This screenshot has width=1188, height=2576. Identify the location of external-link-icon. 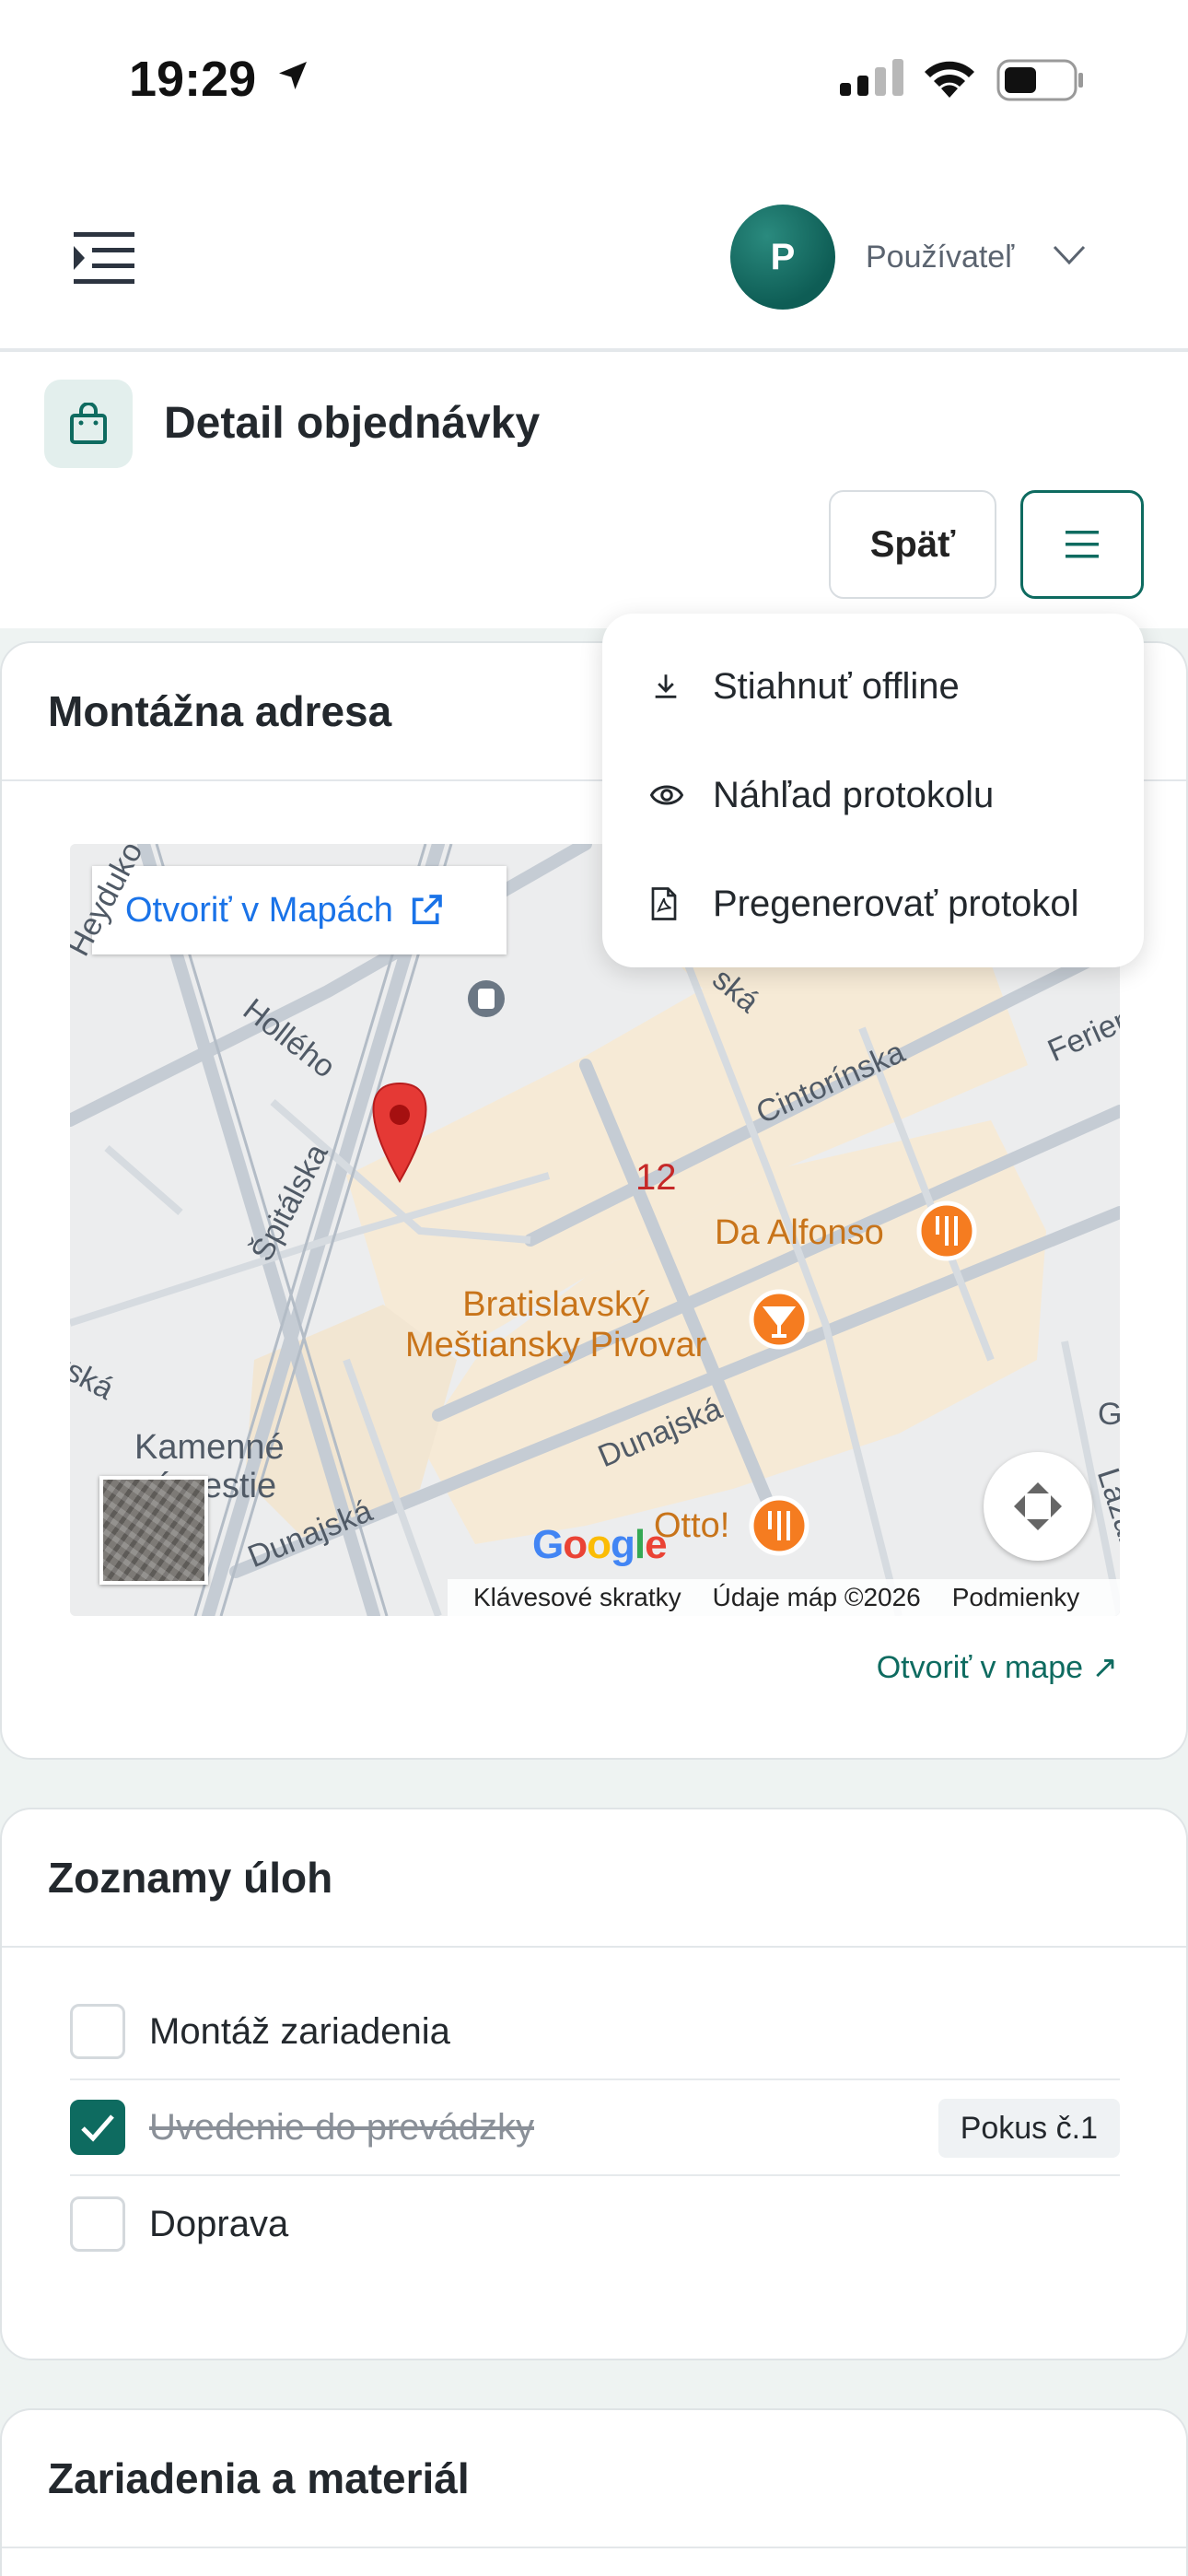
(427, 910).